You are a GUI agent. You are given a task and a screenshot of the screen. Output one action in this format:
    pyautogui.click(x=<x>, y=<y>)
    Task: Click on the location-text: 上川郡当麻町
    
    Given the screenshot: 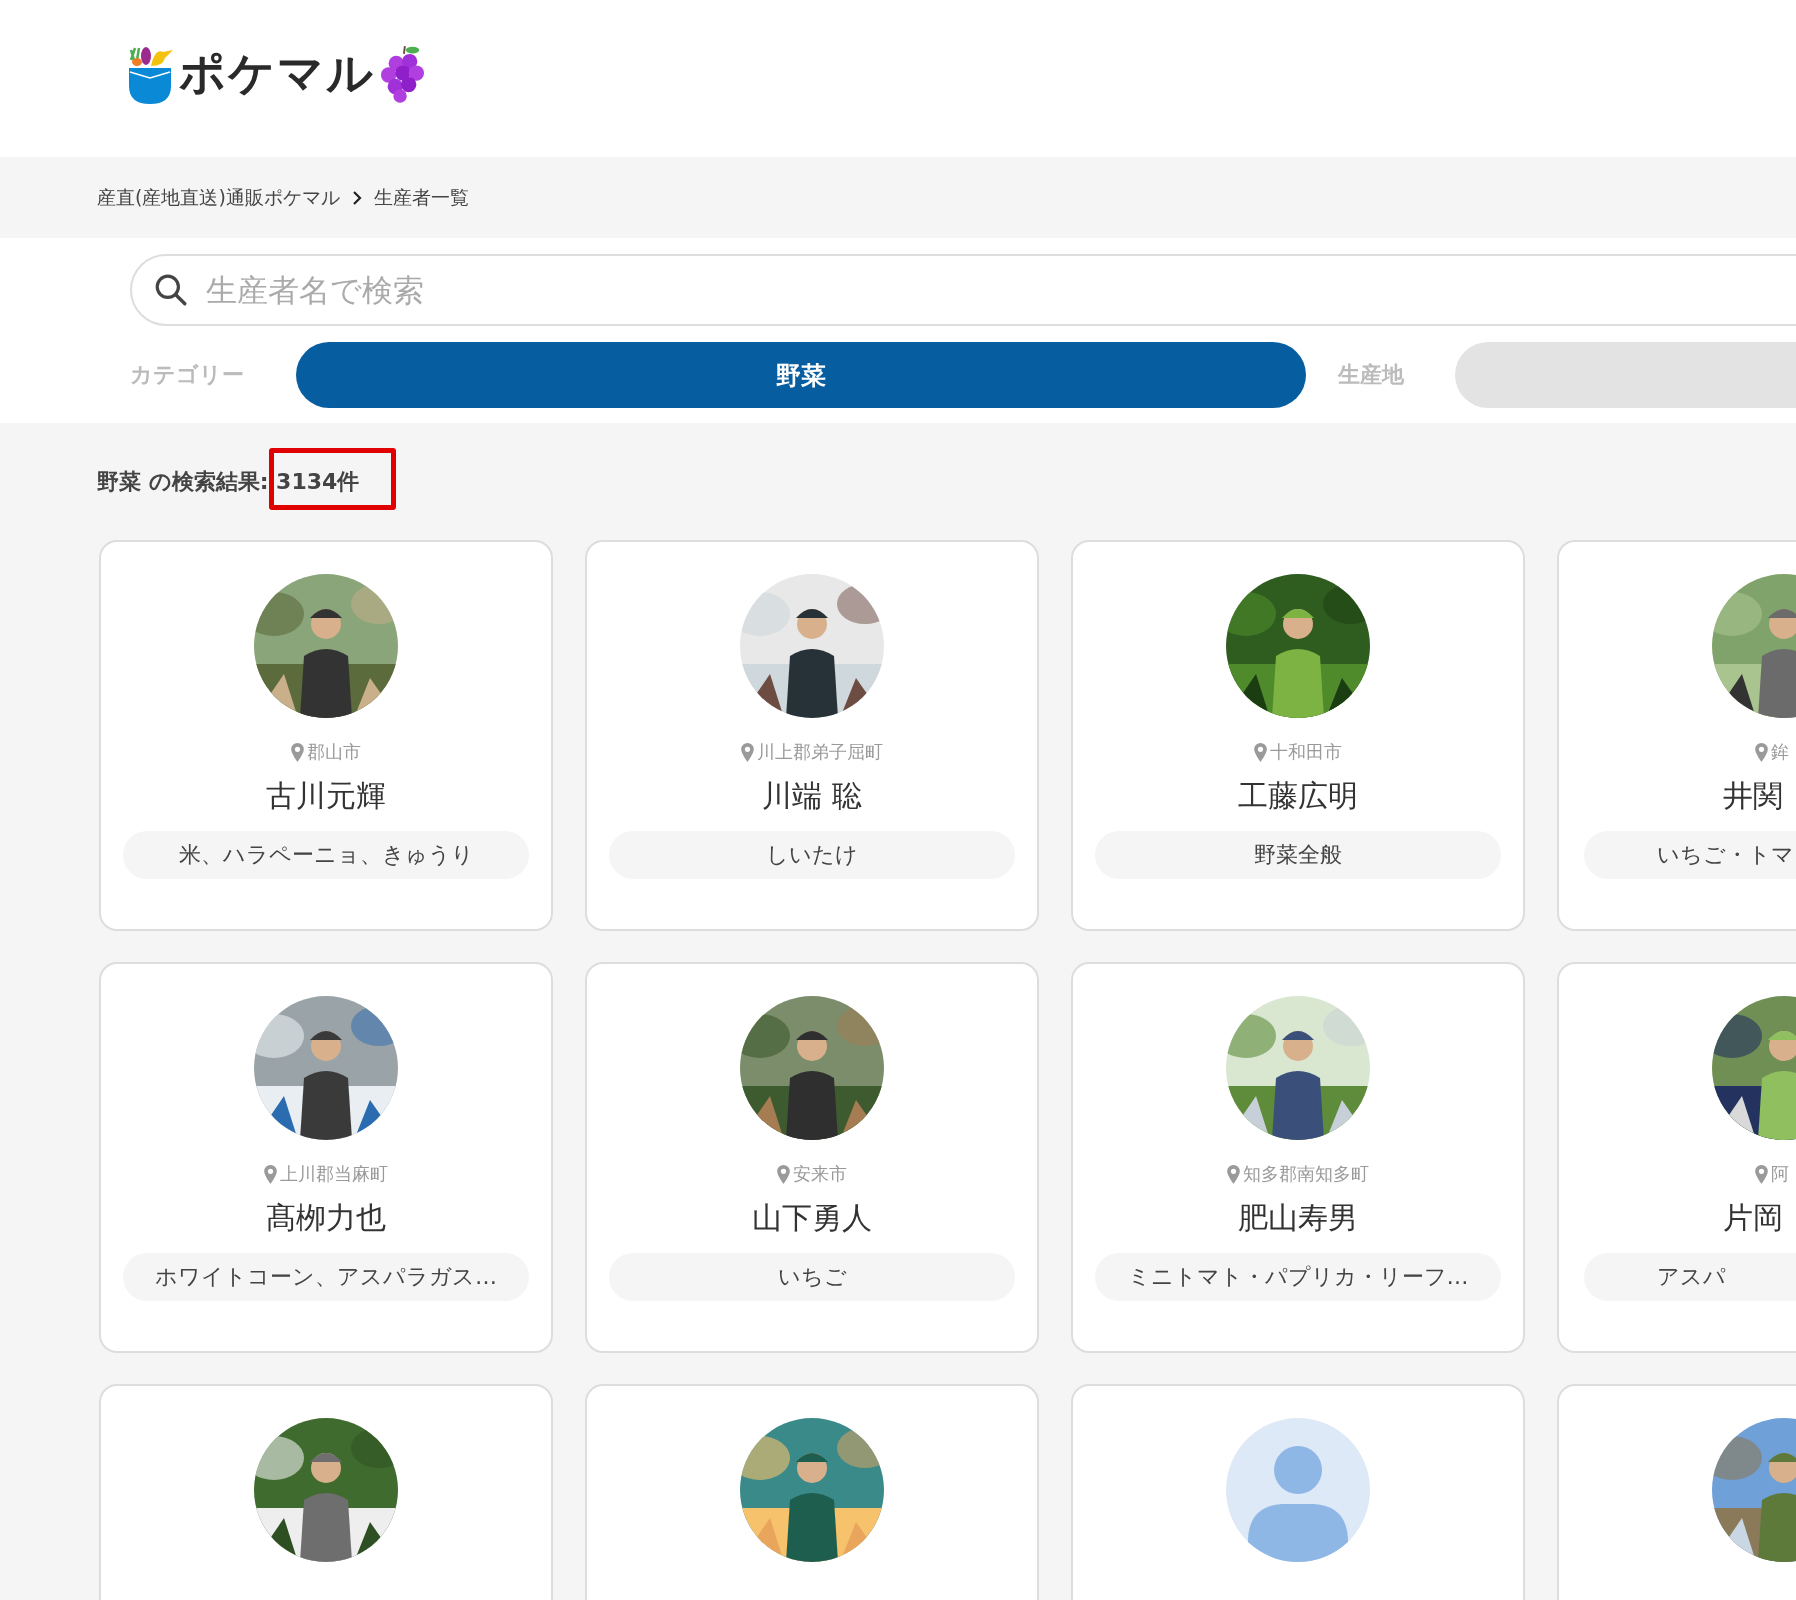 What is the action you would take?
    pyautogui.click(x=334, y=1174)
    